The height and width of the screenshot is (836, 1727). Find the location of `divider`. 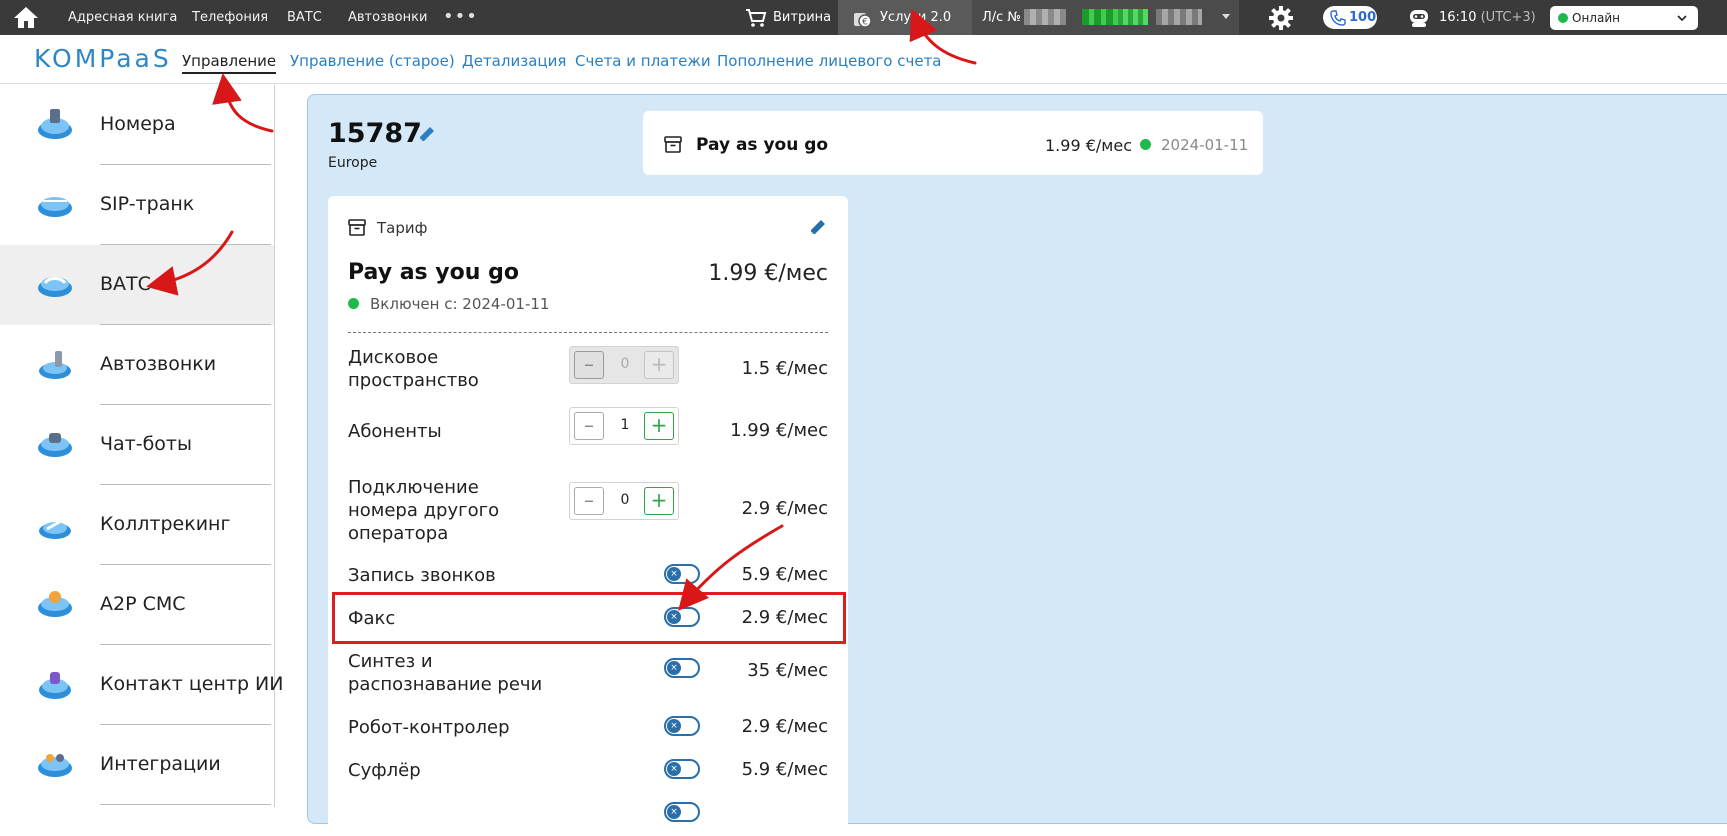

divider is located at coordinates (588, 332).